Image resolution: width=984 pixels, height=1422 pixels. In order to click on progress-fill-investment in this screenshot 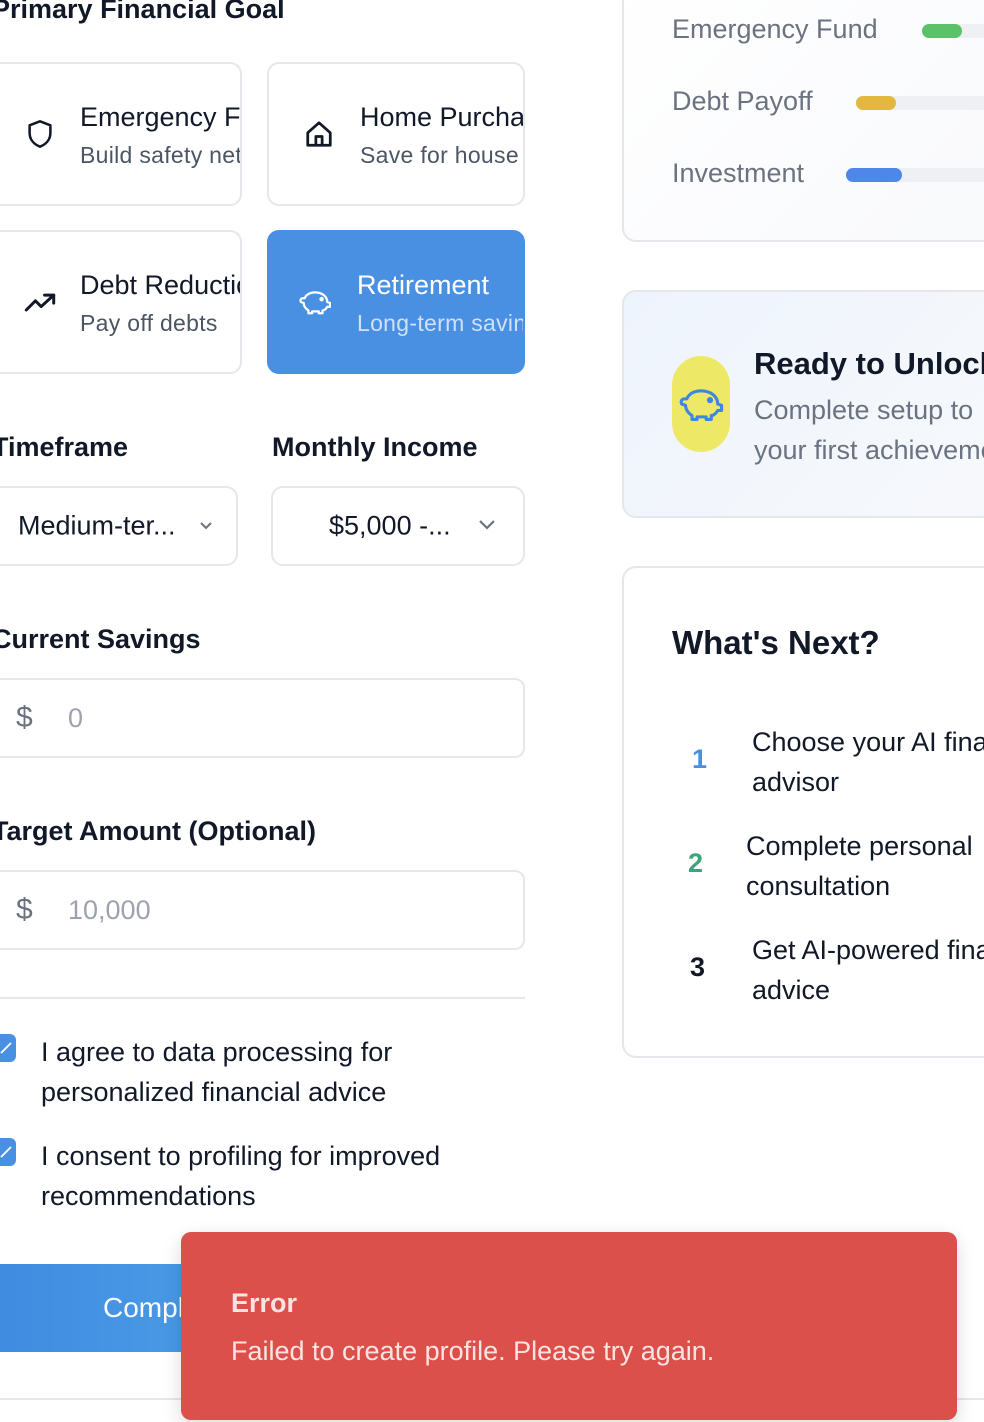, I will do `click(874, 175)`.